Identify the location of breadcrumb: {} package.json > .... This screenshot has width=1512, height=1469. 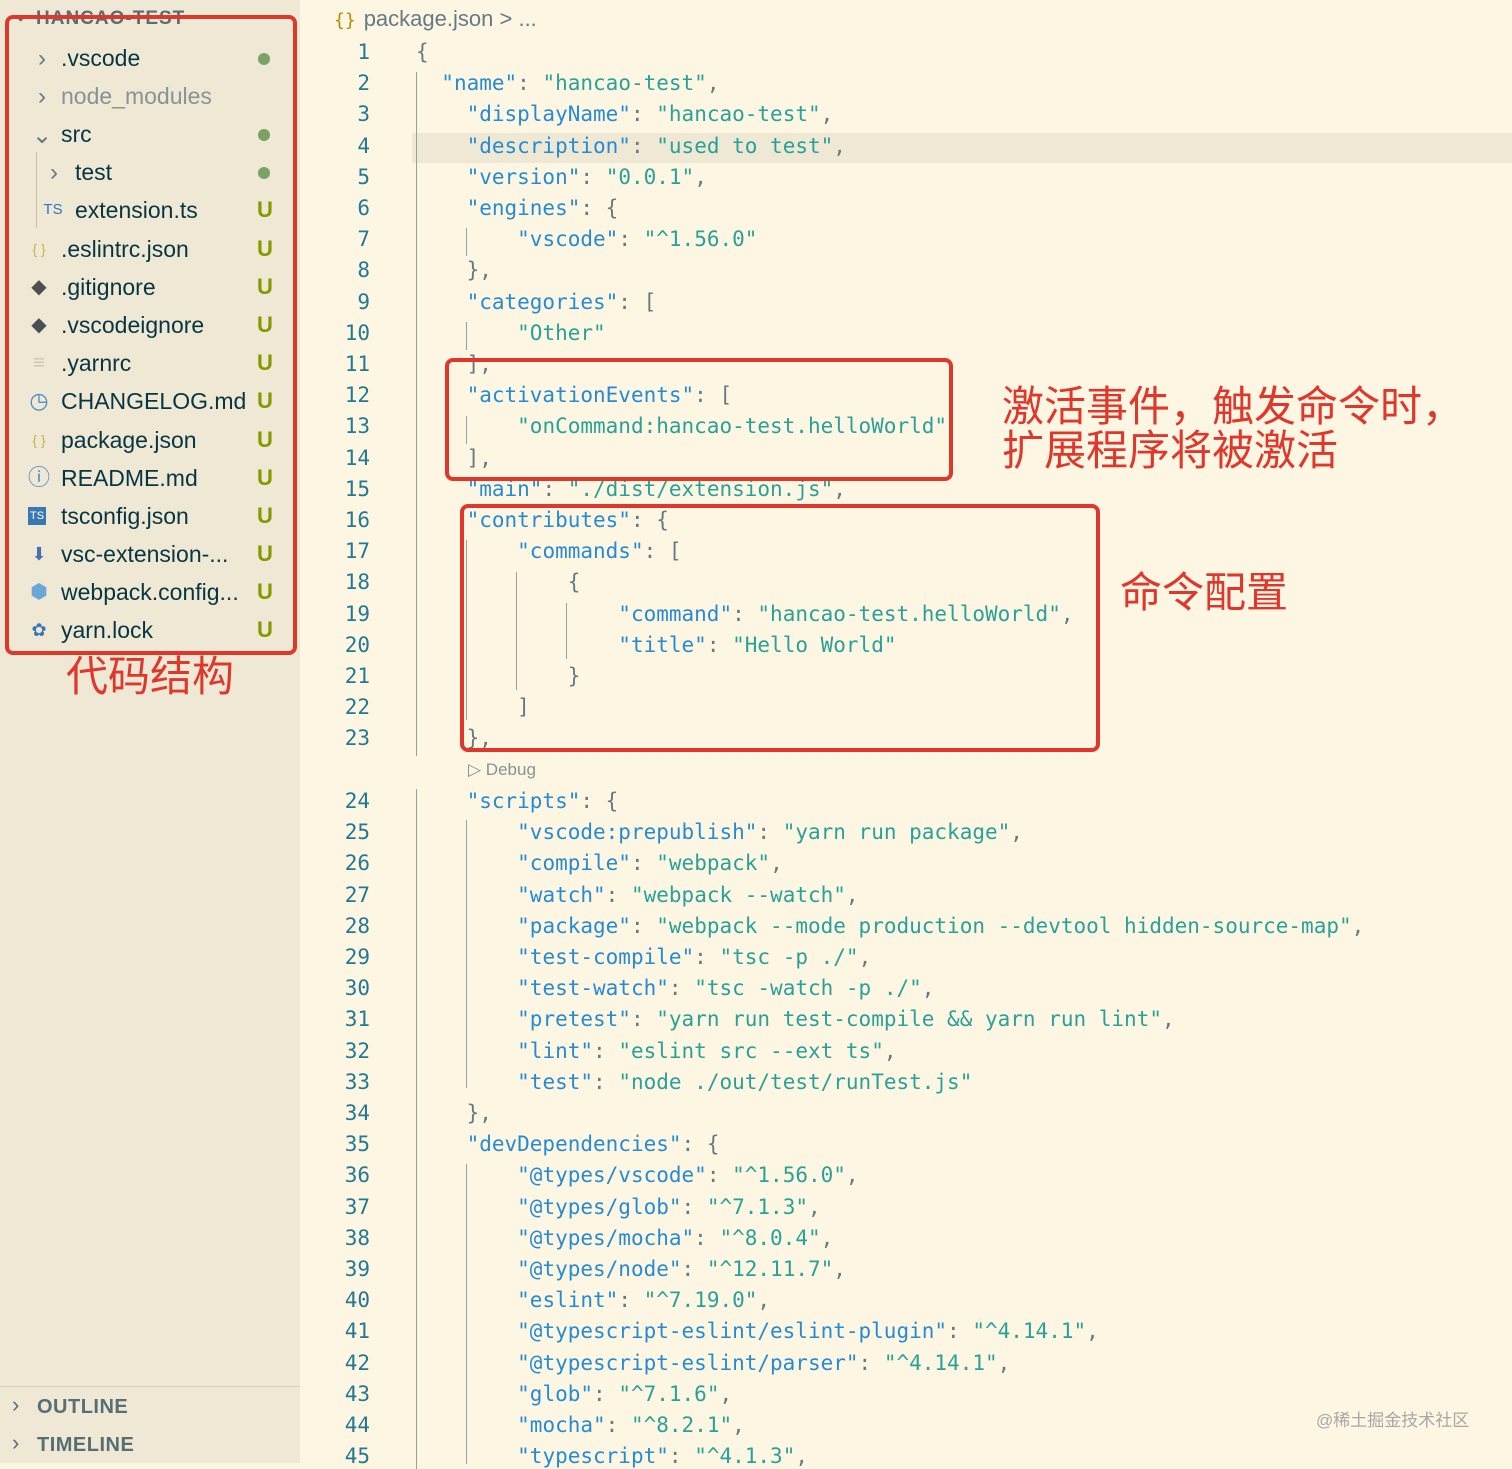
(435, 19).